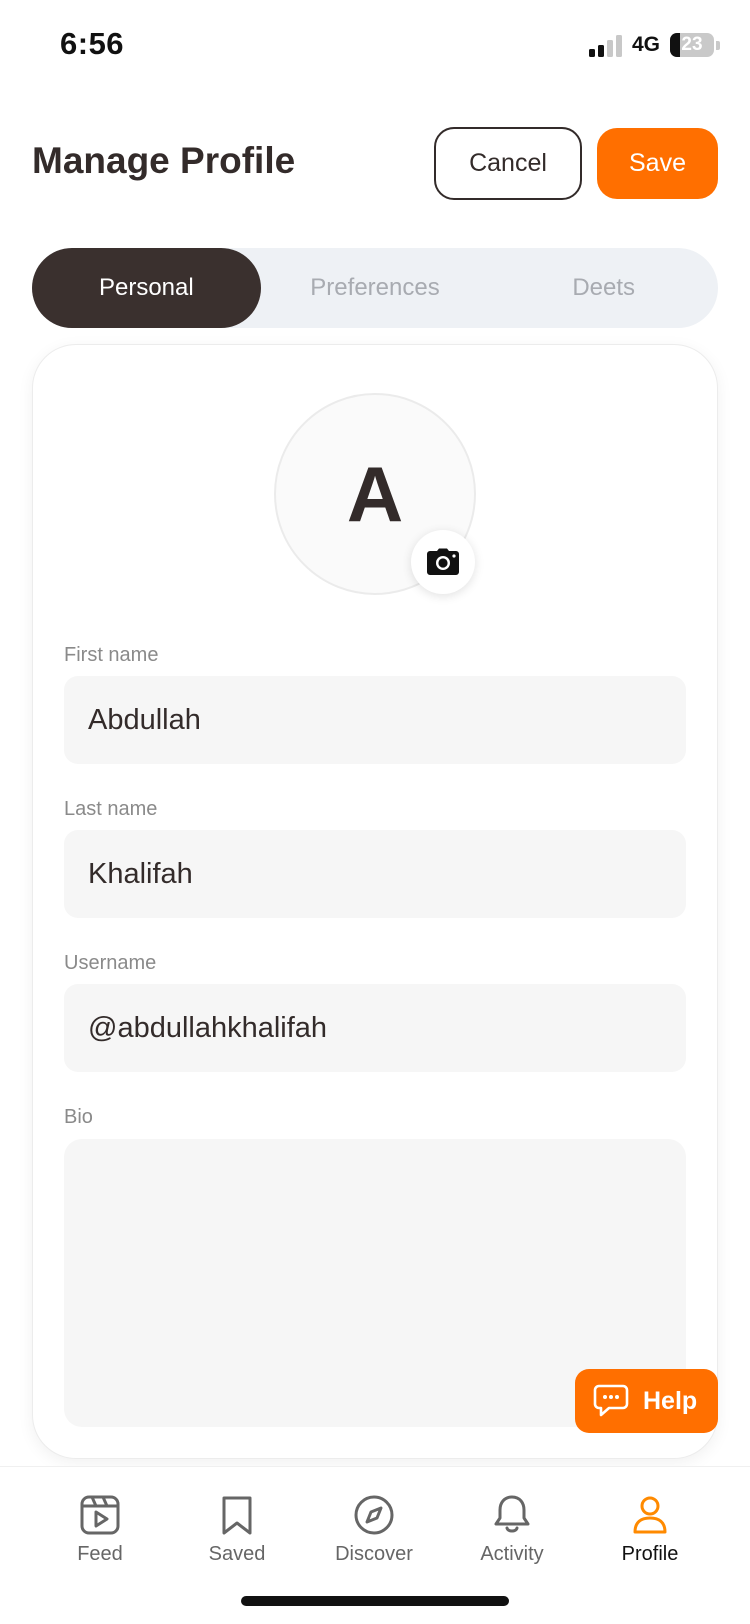 This screenshot has height=1624, width=750. I want to click on battery-nub, so click(718, 45).